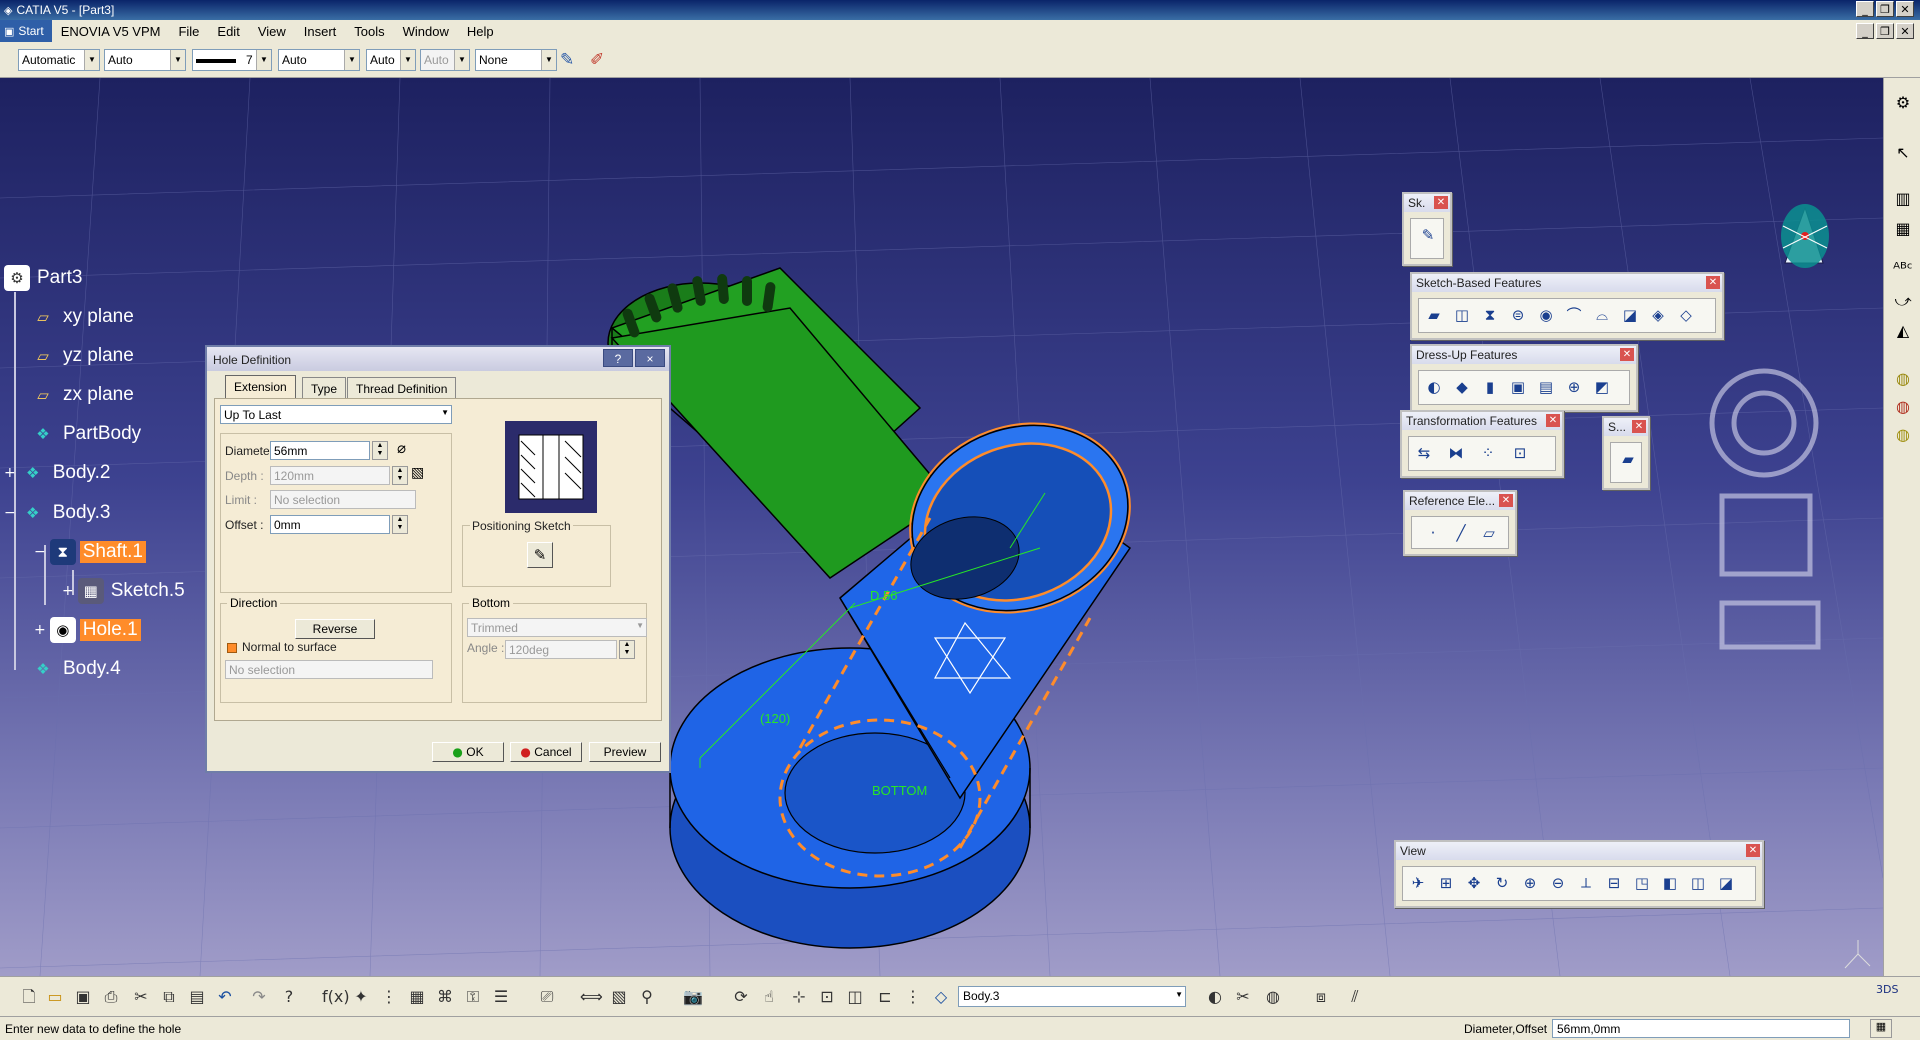 The height and width of the screenshot is (1040, 1920). What do you see at coordinates (438, 359) in the screenshot?
I see `dialog-title-bar: Hole Definition ? ×` at bounding box center [438, 359].